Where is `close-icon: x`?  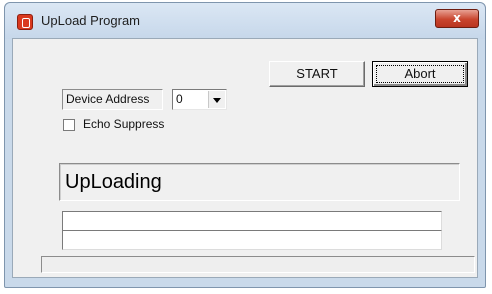
close-icon: x is located at coordinates (457, 18).